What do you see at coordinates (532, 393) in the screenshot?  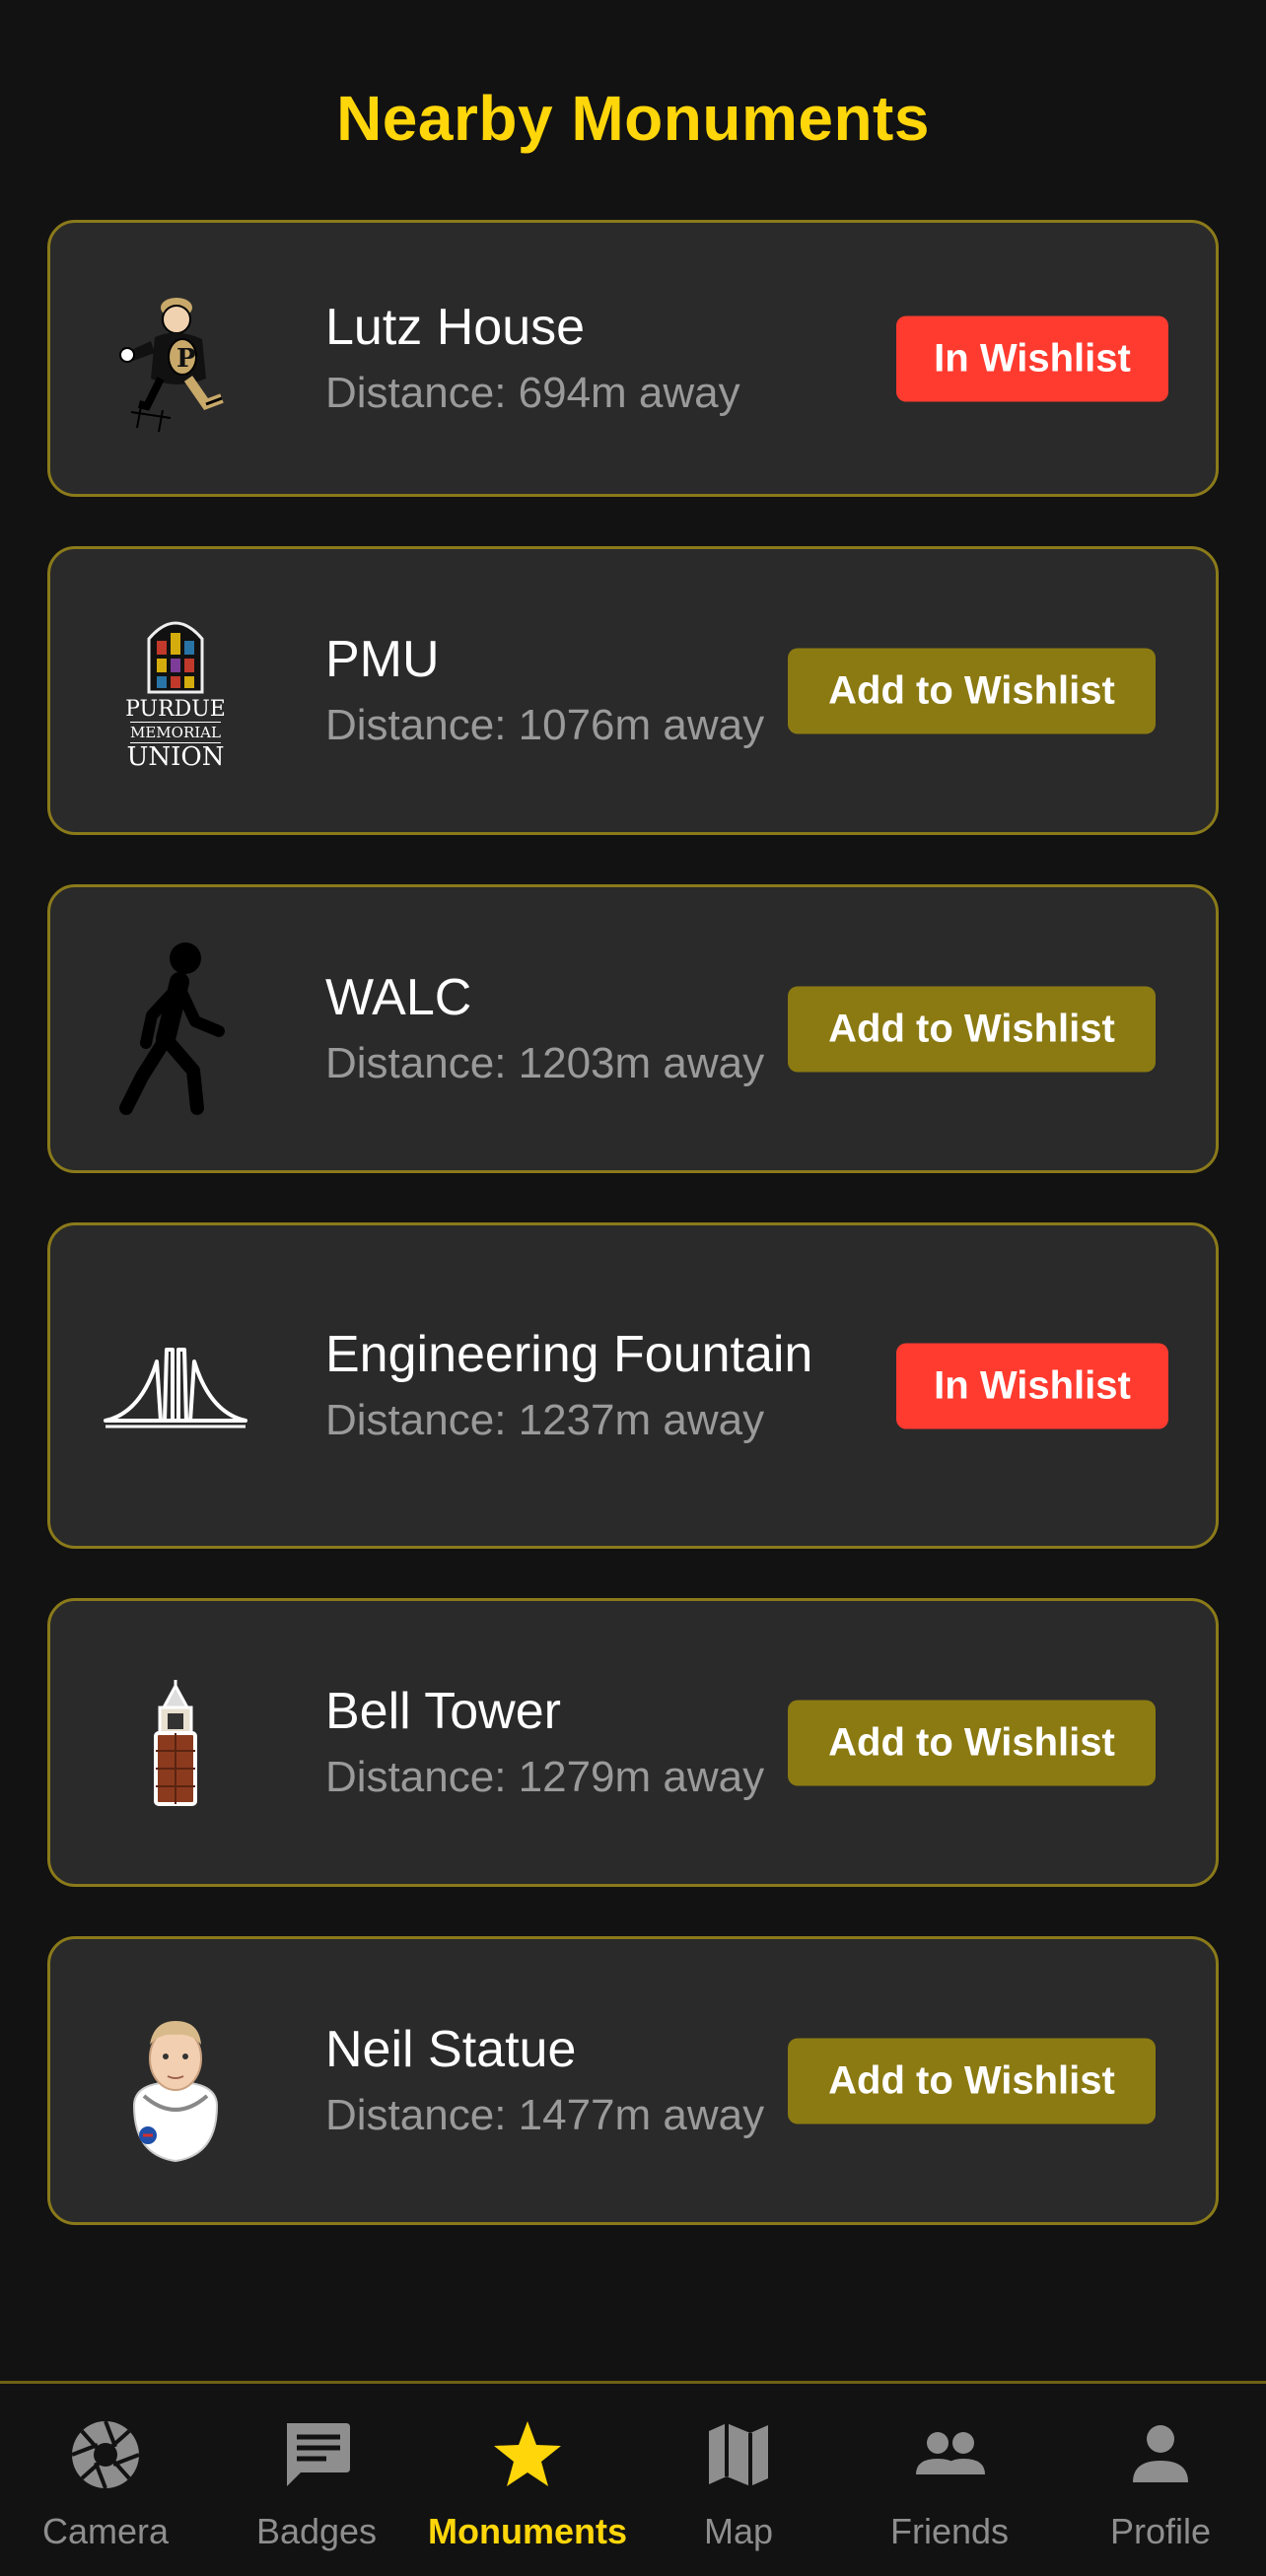 I see `monument-distance: Distance: 694m away` at bounding box center [532, 393].